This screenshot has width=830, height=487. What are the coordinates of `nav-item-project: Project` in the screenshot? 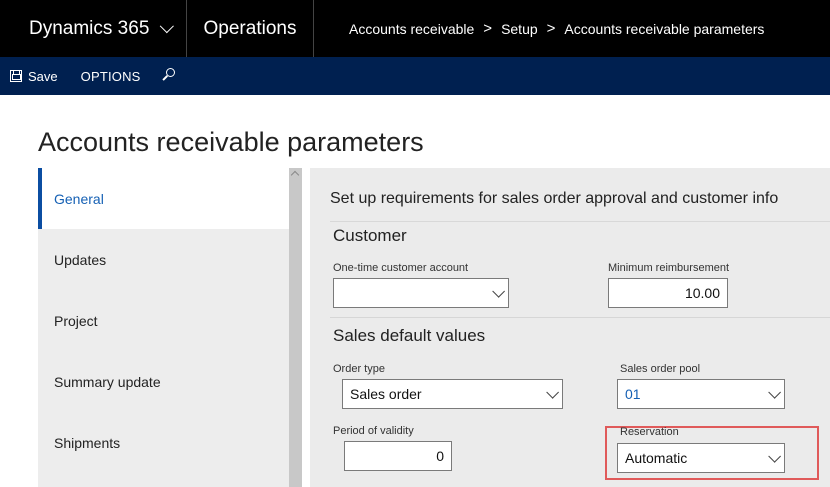 It's located at (163, 320).